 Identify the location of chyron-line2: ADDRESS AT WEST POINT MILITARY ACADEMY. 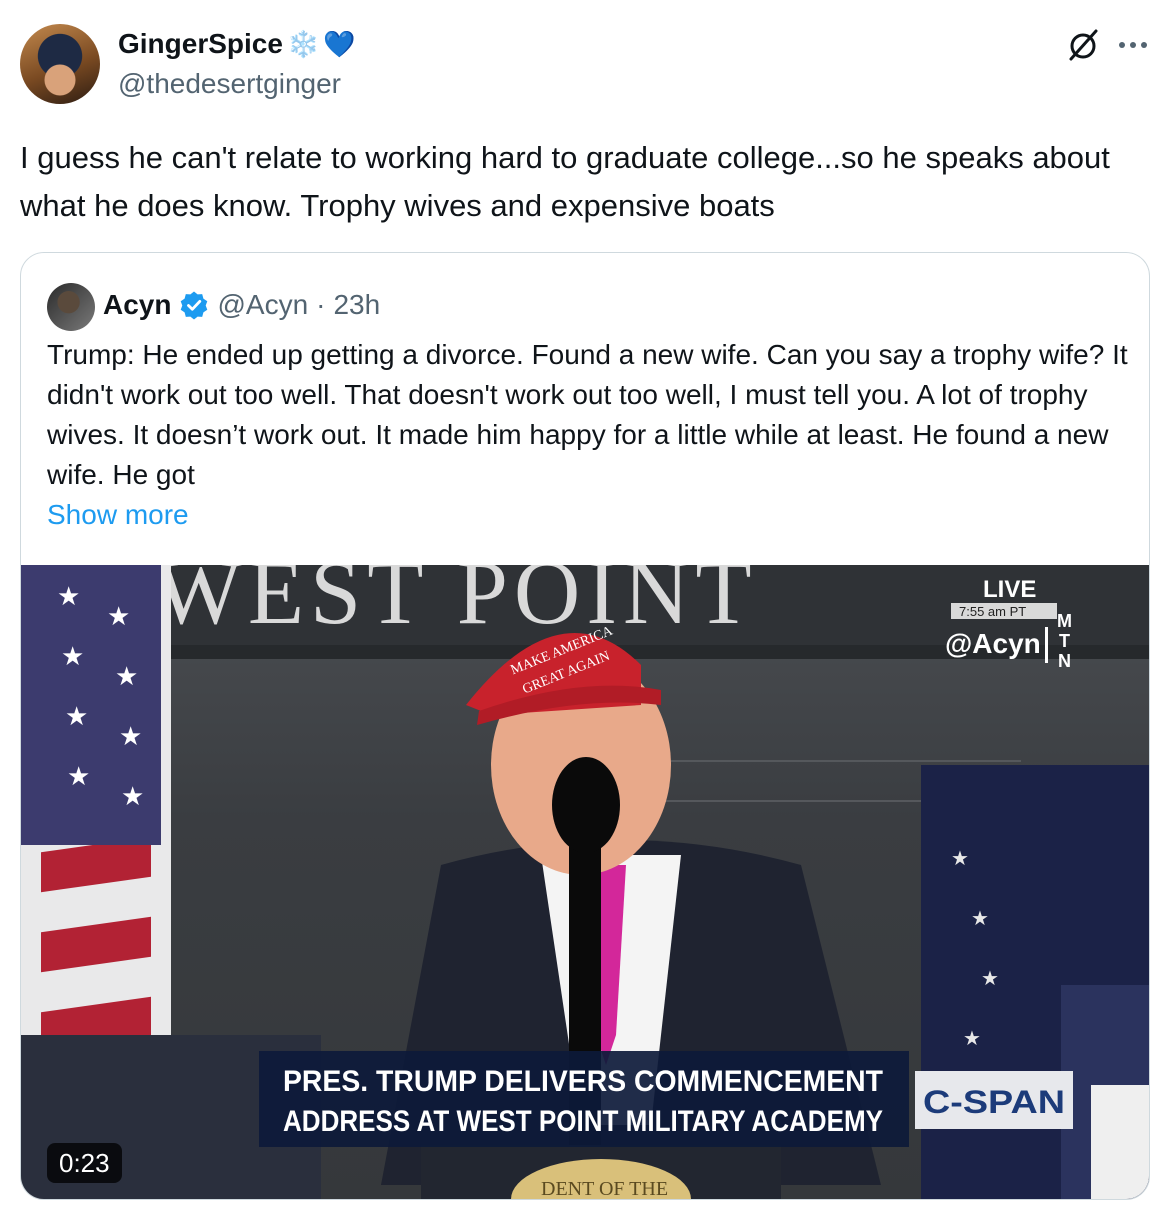
(583, 1121).